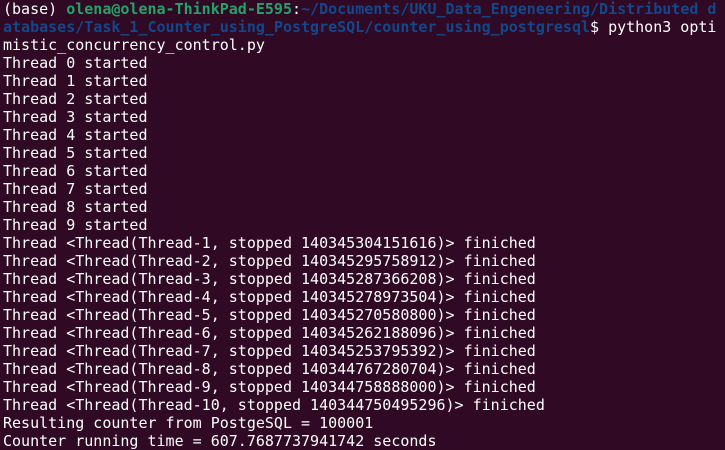 The height and width of the screenshot is (450, 725). Describe the element at coordinates (75, 225) in the screenshot. I see `output-line: Thread 9 started` at that location.